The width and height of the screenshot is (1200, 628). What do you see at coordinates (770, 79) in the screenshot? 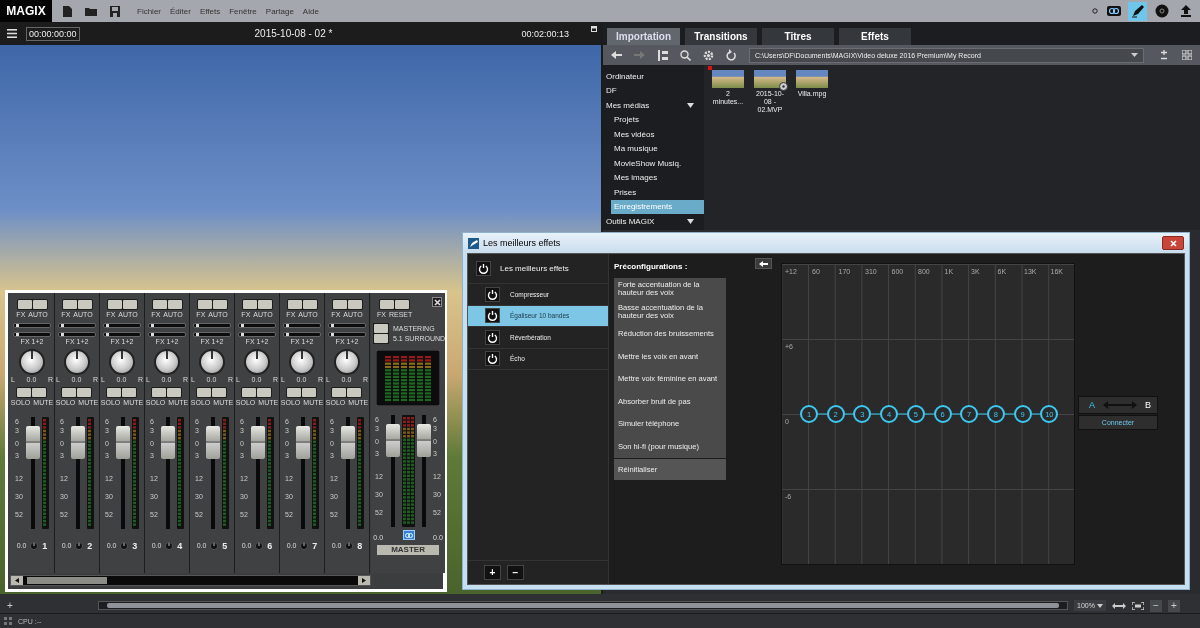
I see `video-thumbnail` at bounding box center [770, 79].